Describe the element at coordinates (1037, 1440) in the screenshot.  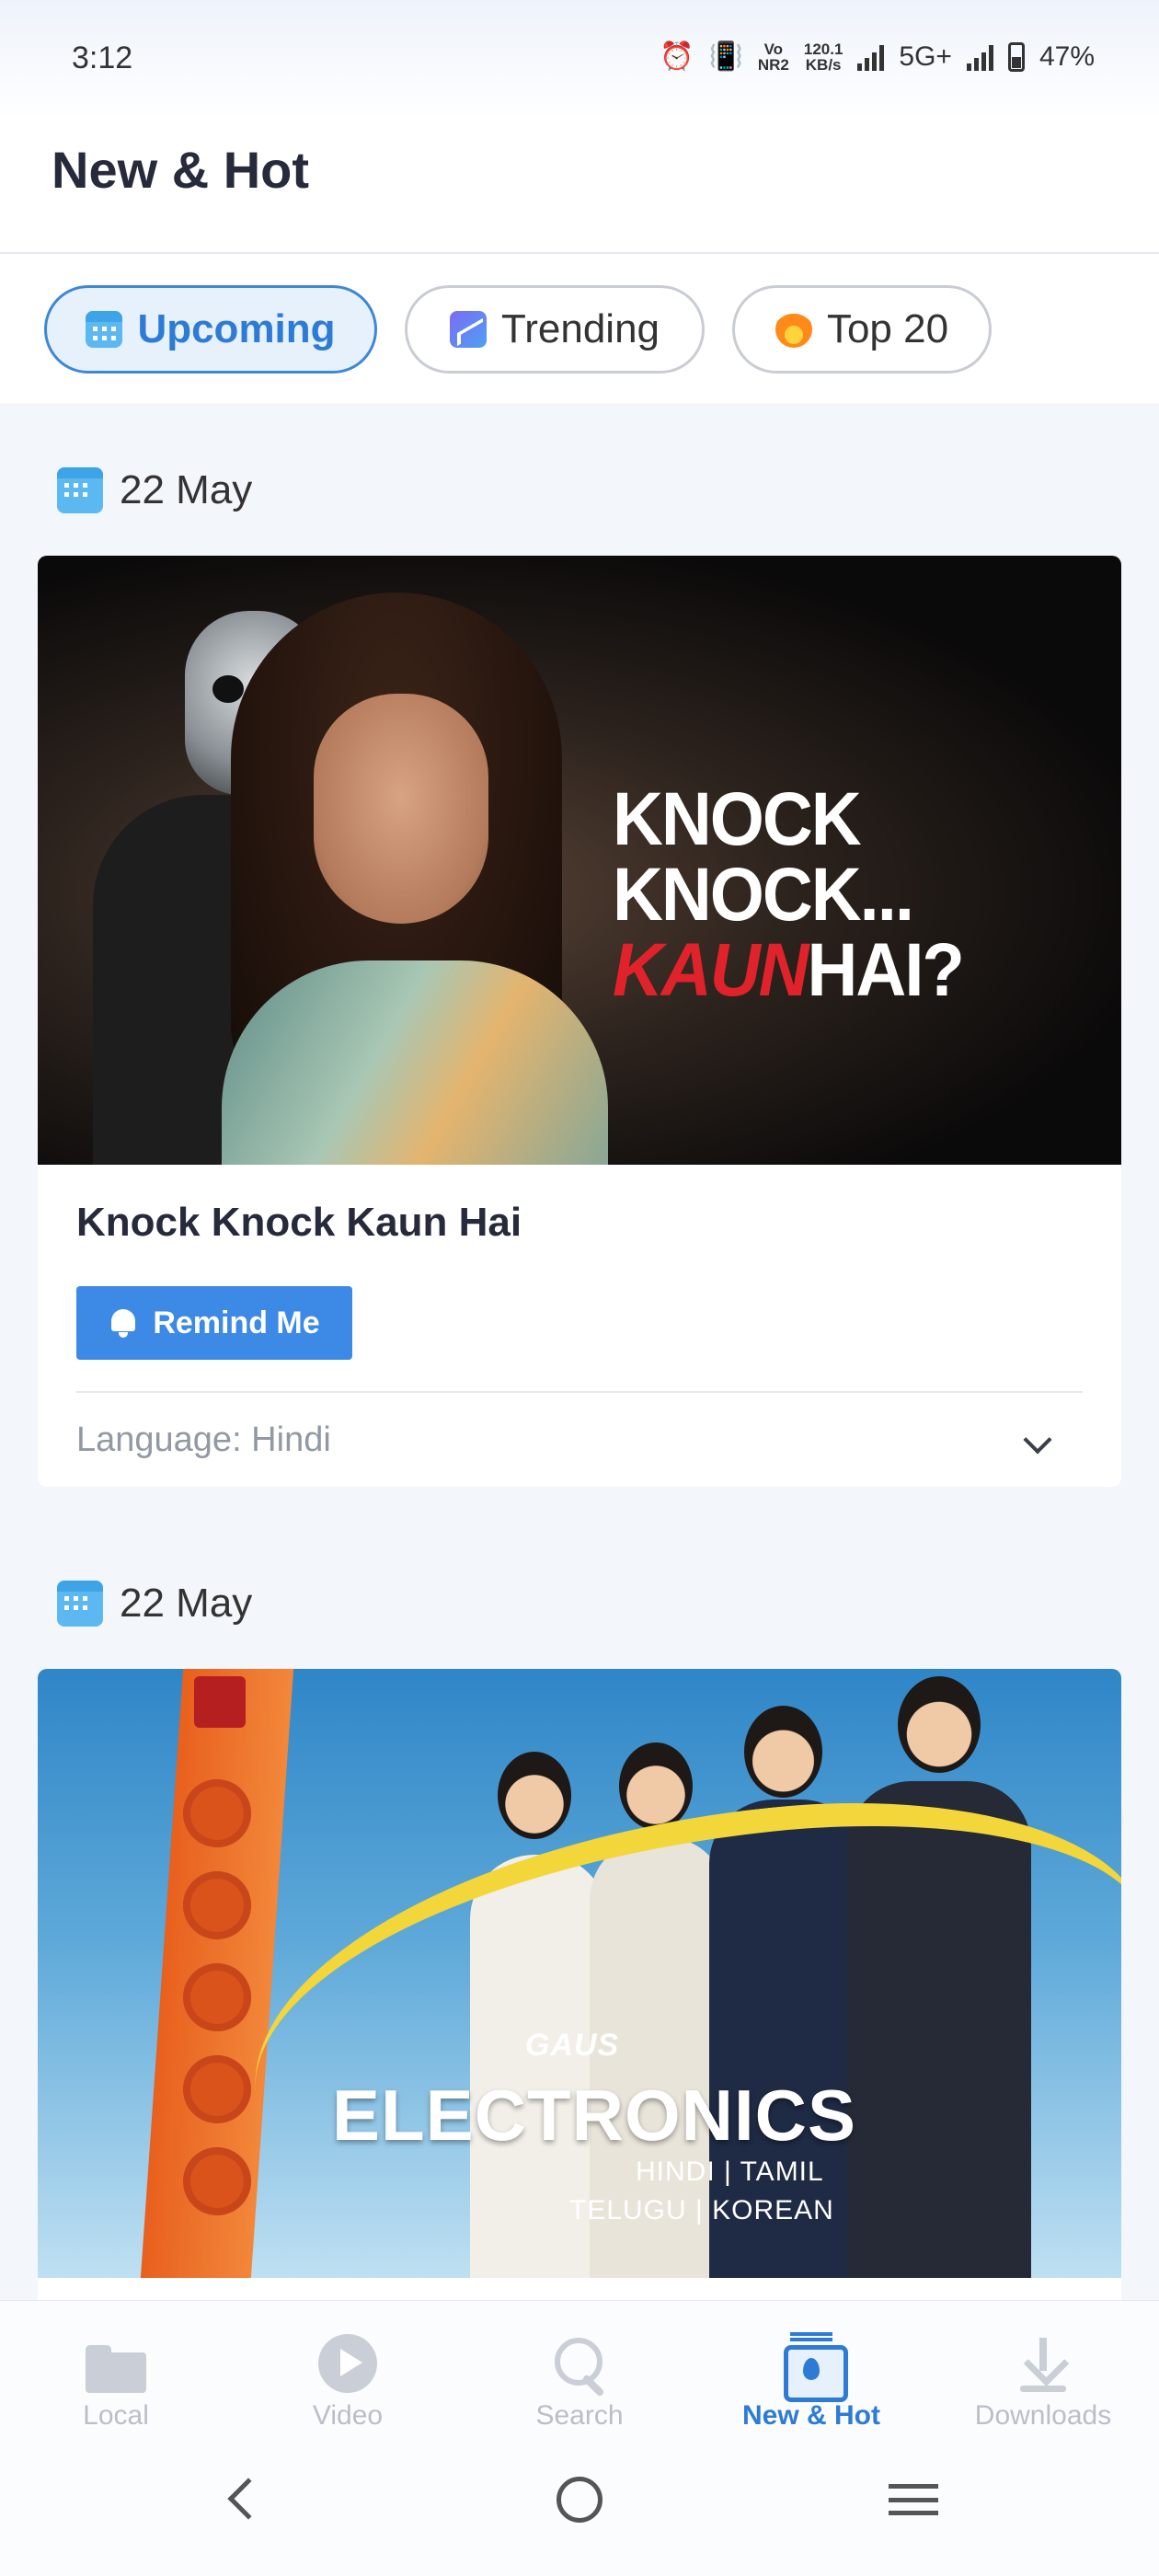
I see `chevron-down-icon` at that location.